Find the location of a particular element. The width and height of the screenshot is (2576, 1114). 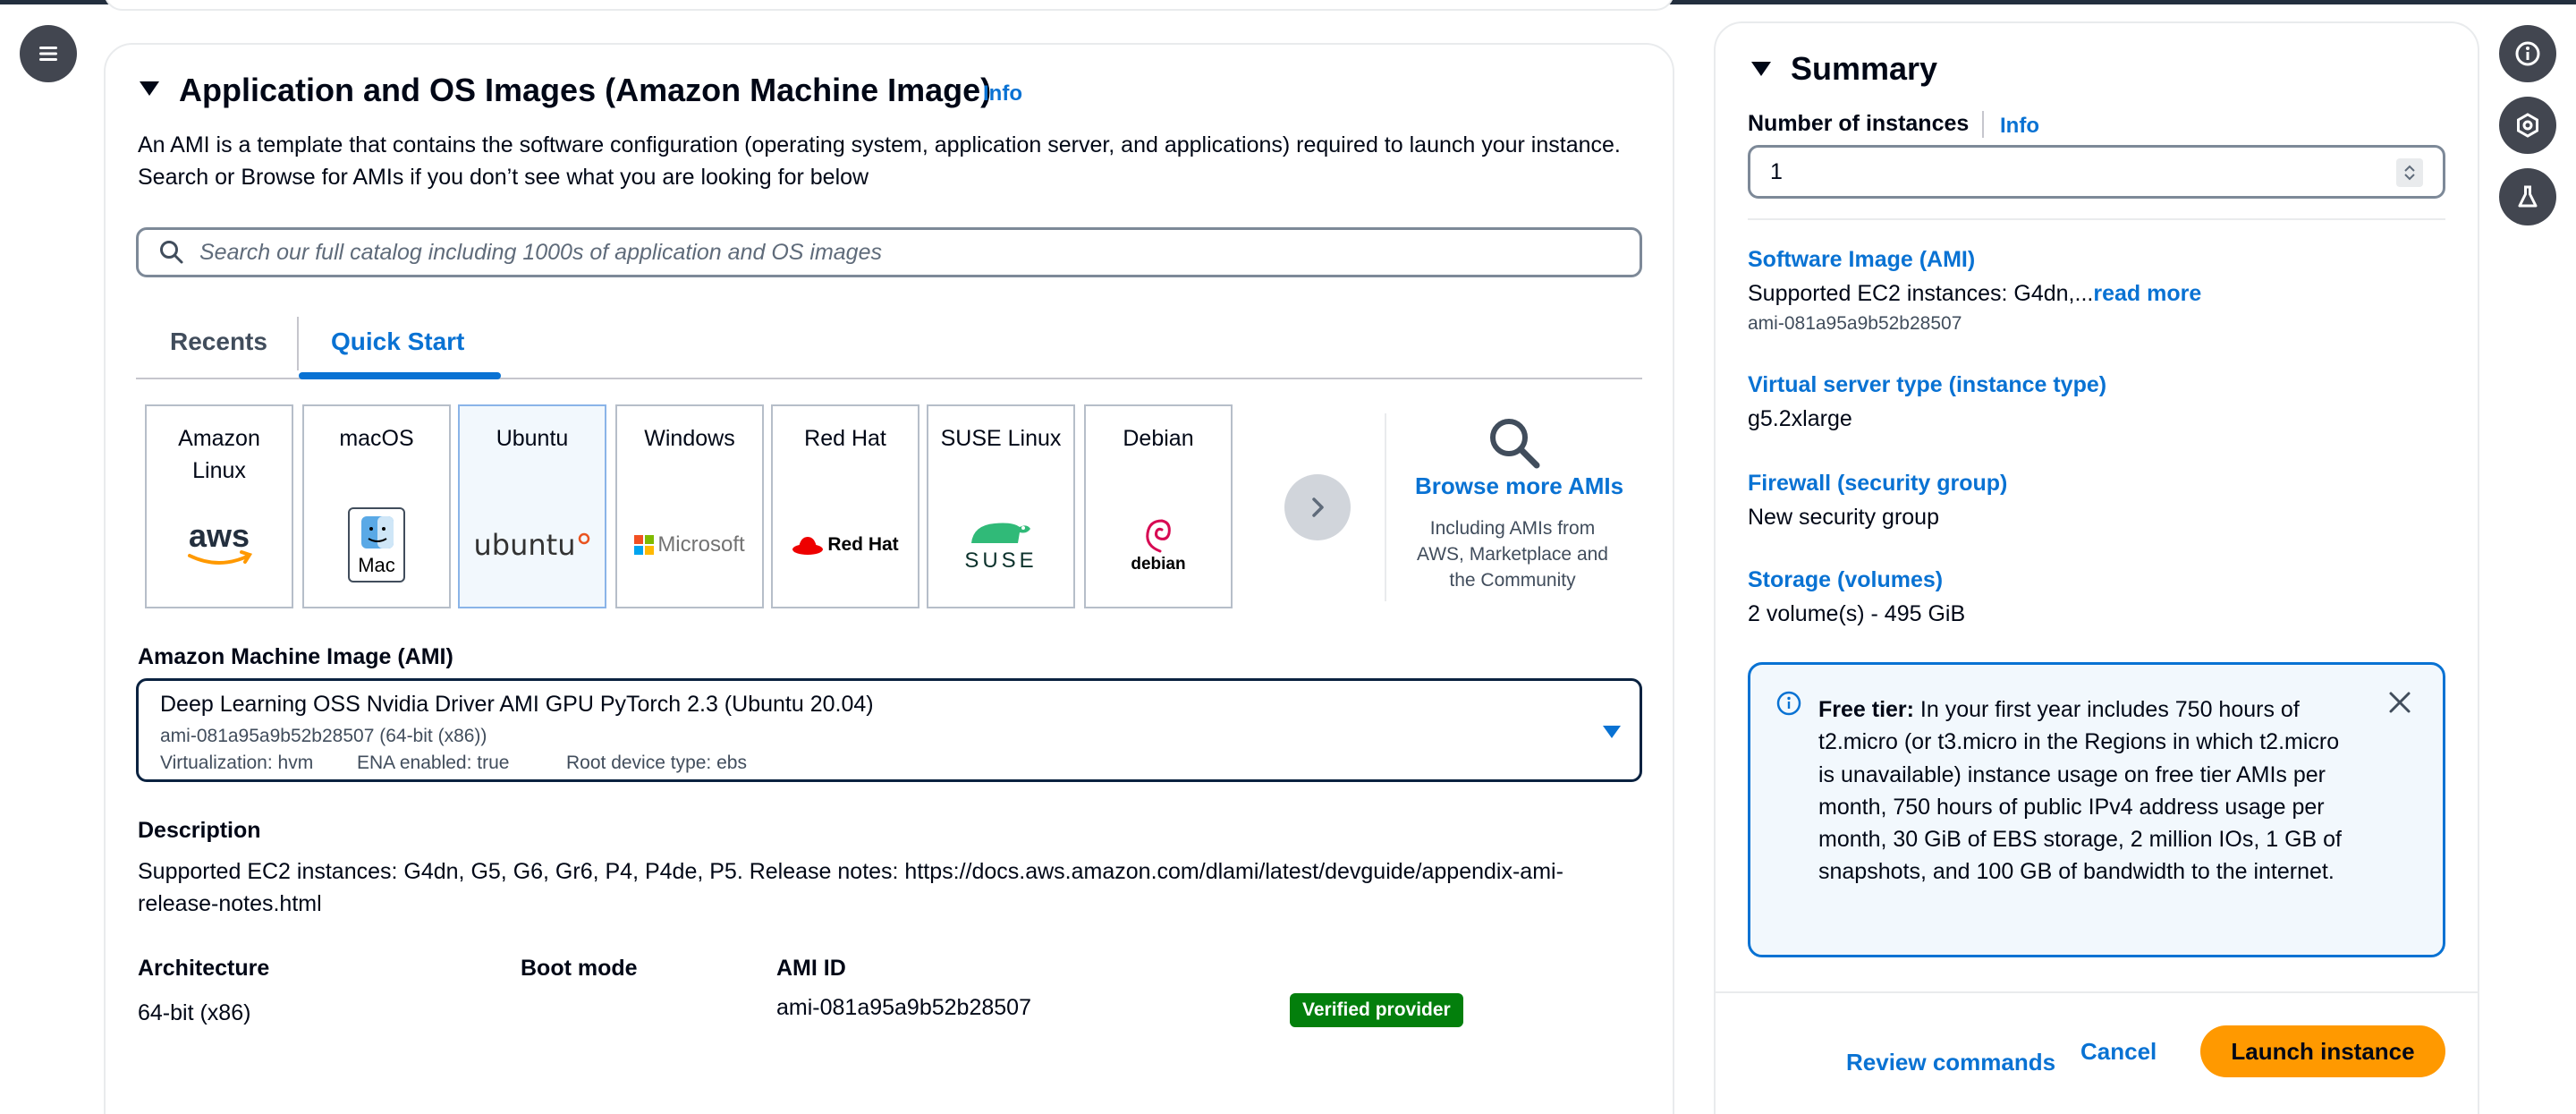

ubuntu-logo-icon: ubuntu is located at coordinates (532, 545).